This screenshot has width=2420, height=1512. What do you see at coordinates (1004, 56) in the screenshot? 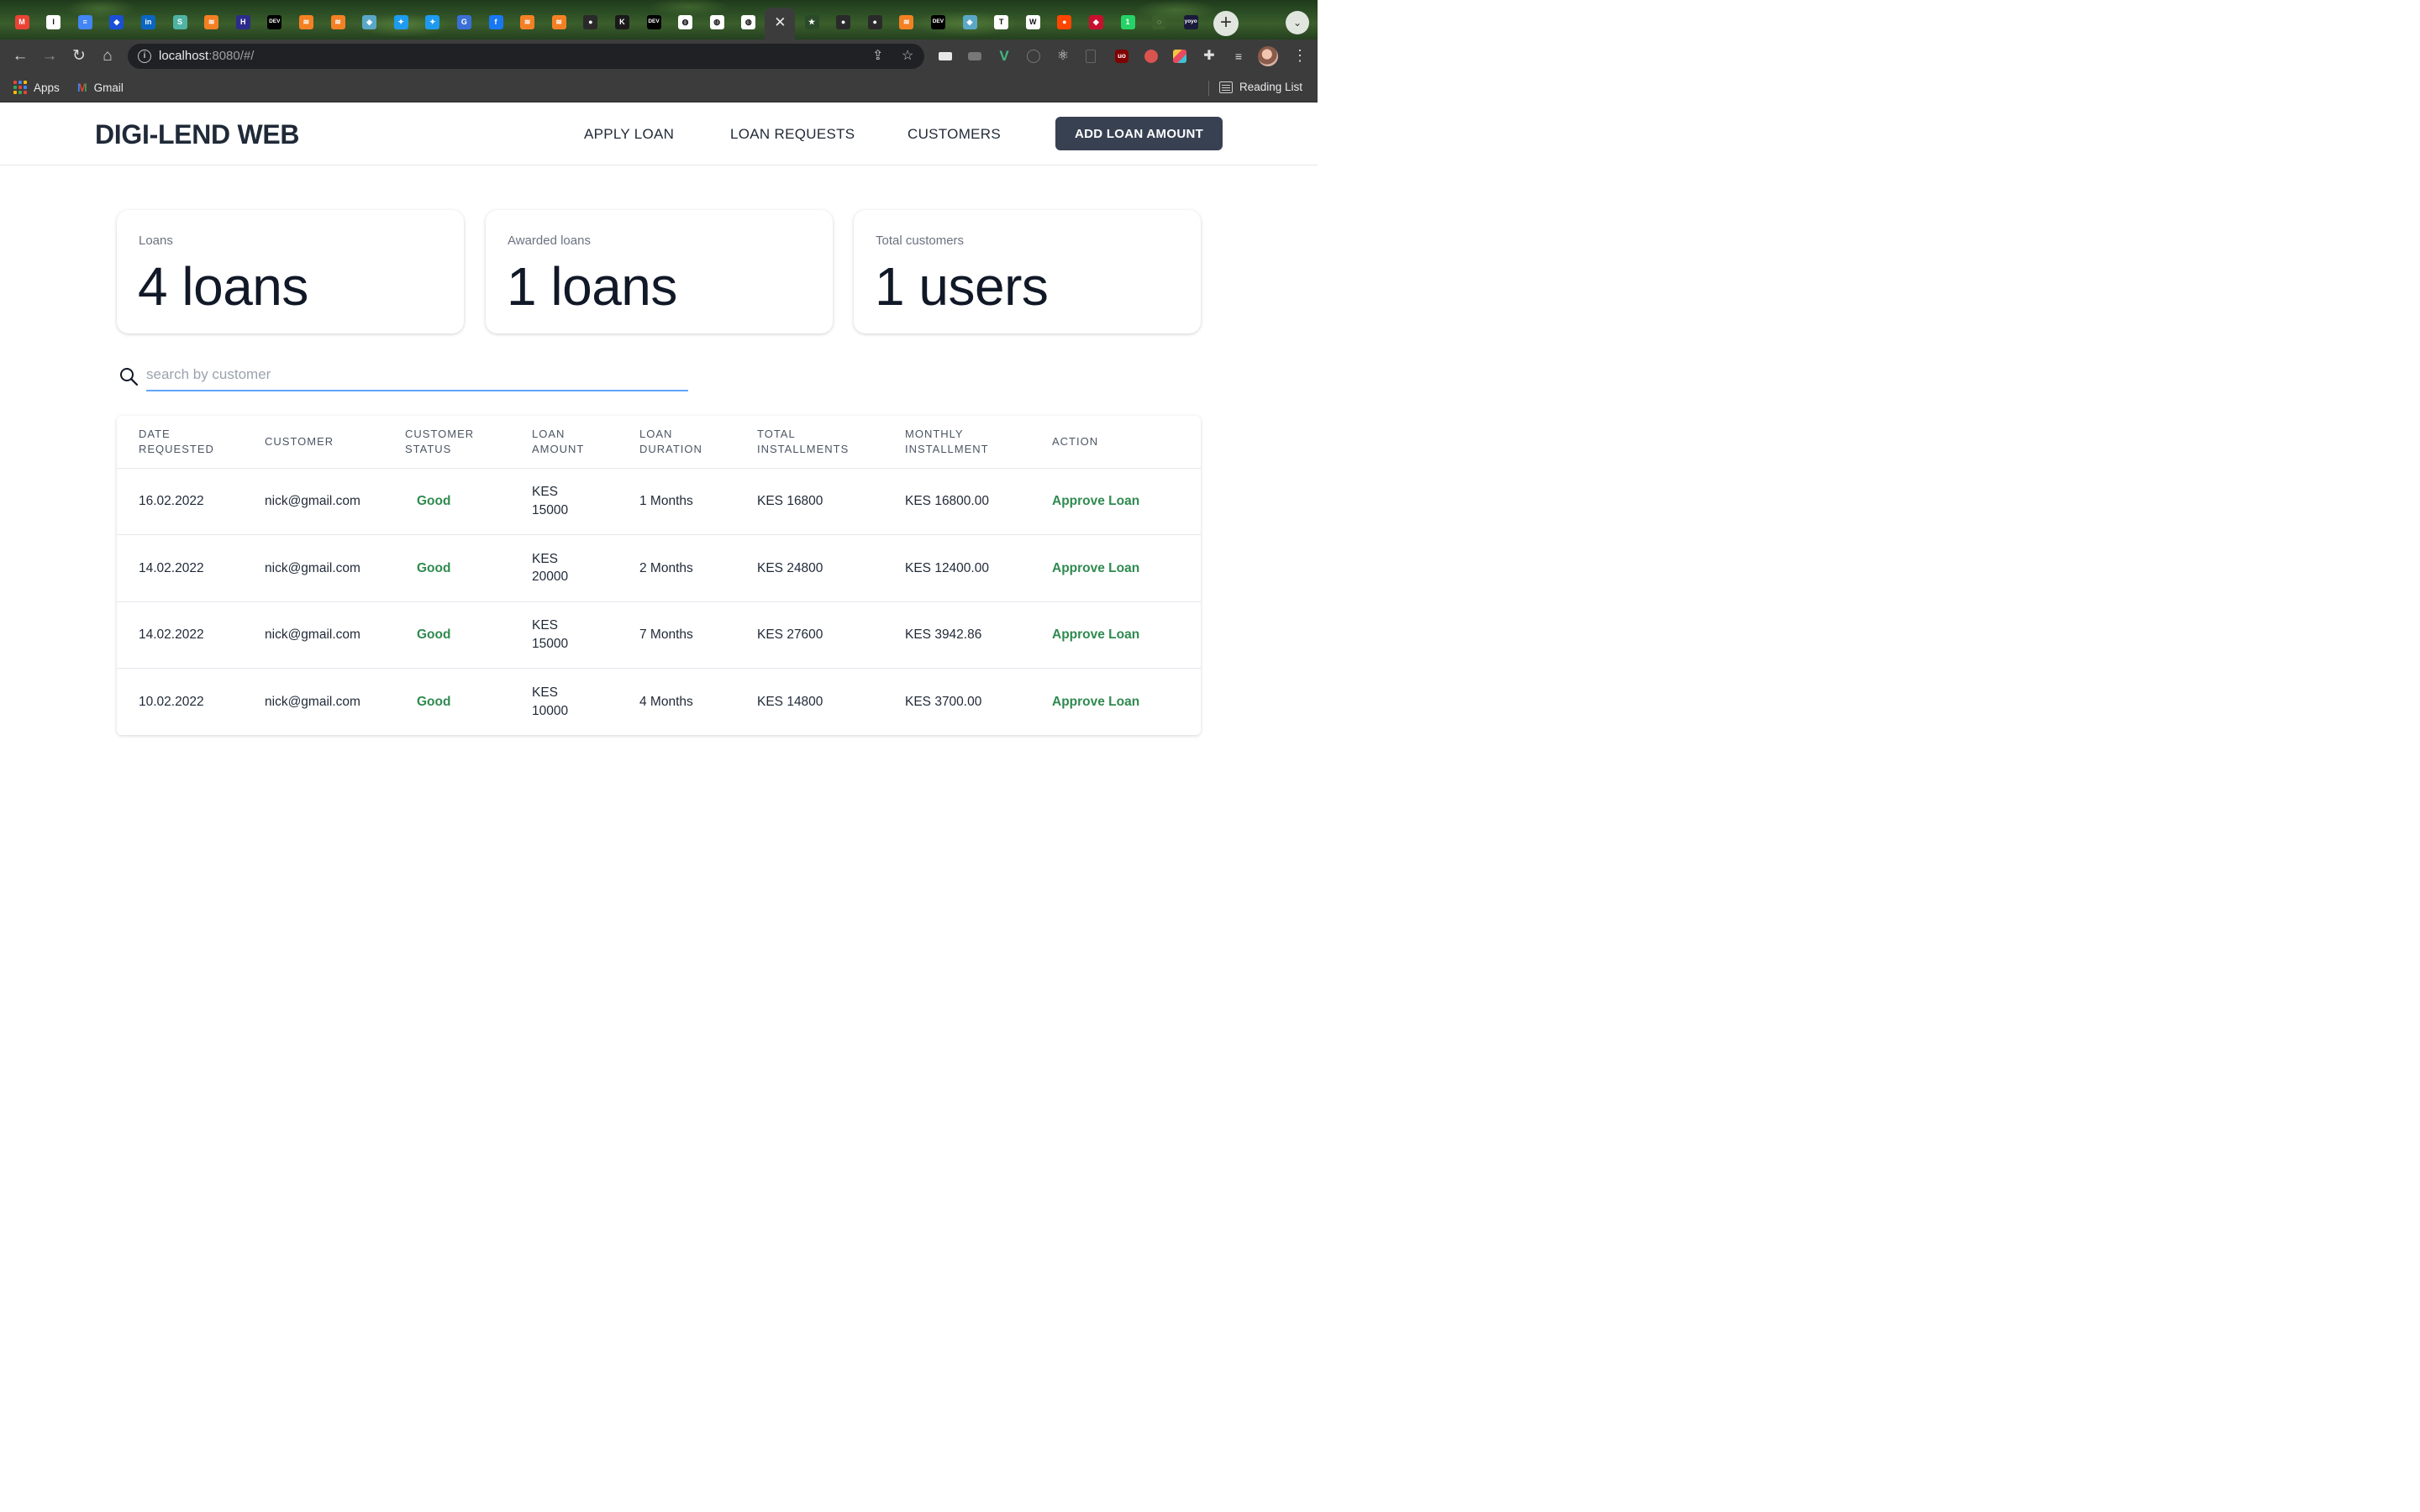
I see `vue-devtools-icon: V` at bounding box center [1004, 56].